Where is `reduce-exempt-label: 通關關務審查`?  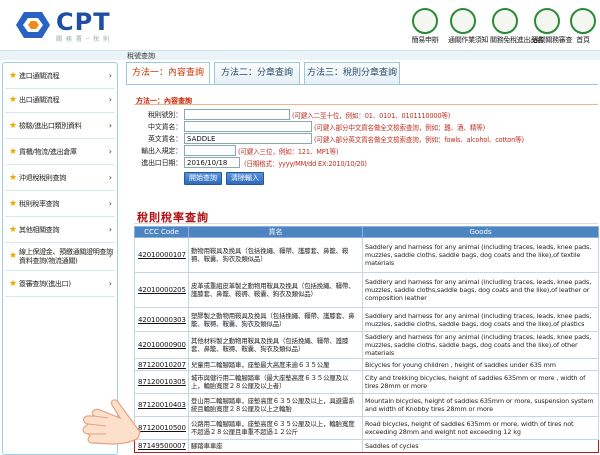
reduce-exempt-label: 通關關務審查 is located at coordinates (552, 40).